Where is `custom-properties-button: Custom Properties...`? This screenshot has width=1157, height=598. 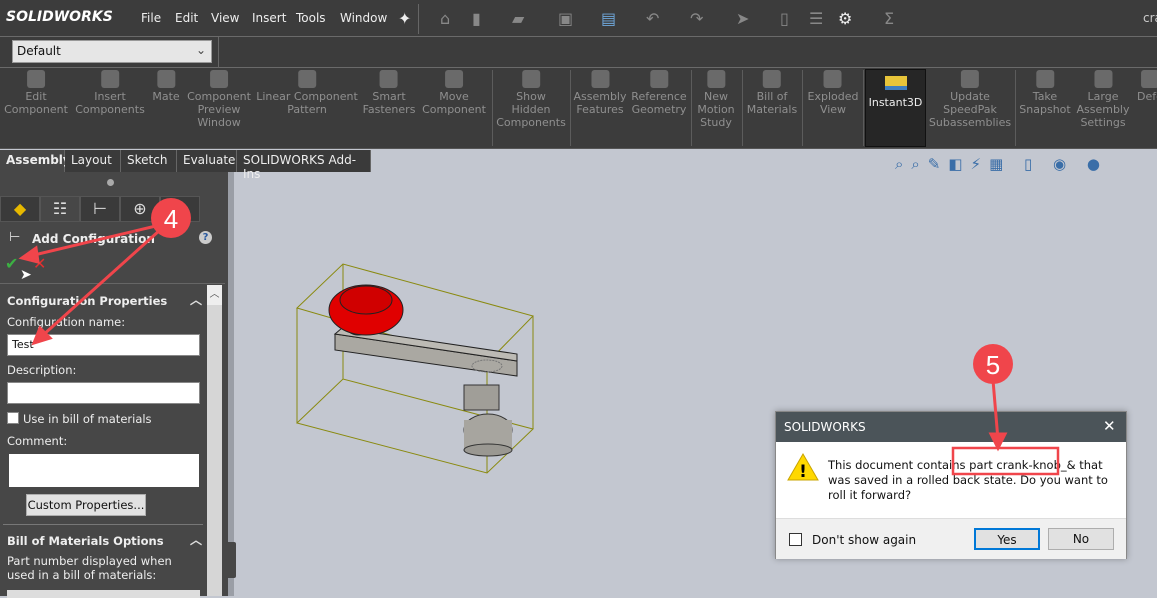 custom-properties-button: Custom Properties... is located at coordinates (86, 505).